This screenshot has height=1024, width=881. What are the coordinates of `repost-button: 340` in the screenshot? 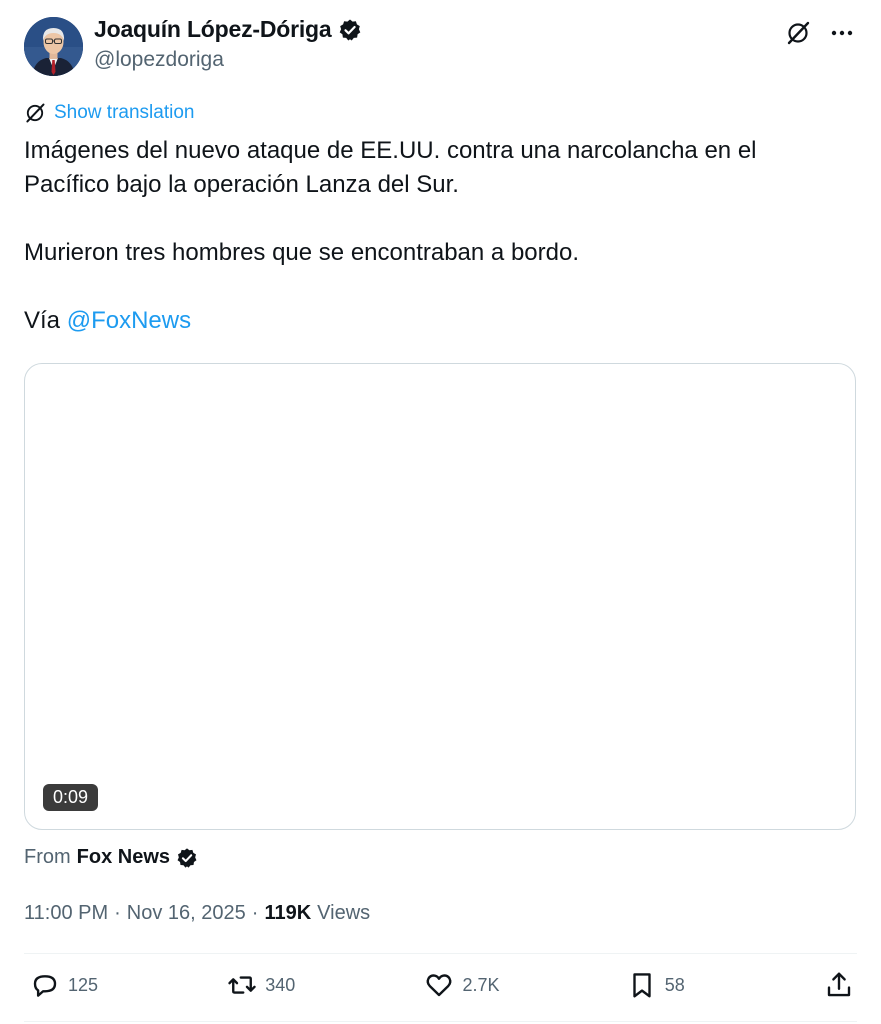 It's located at (262, 985).